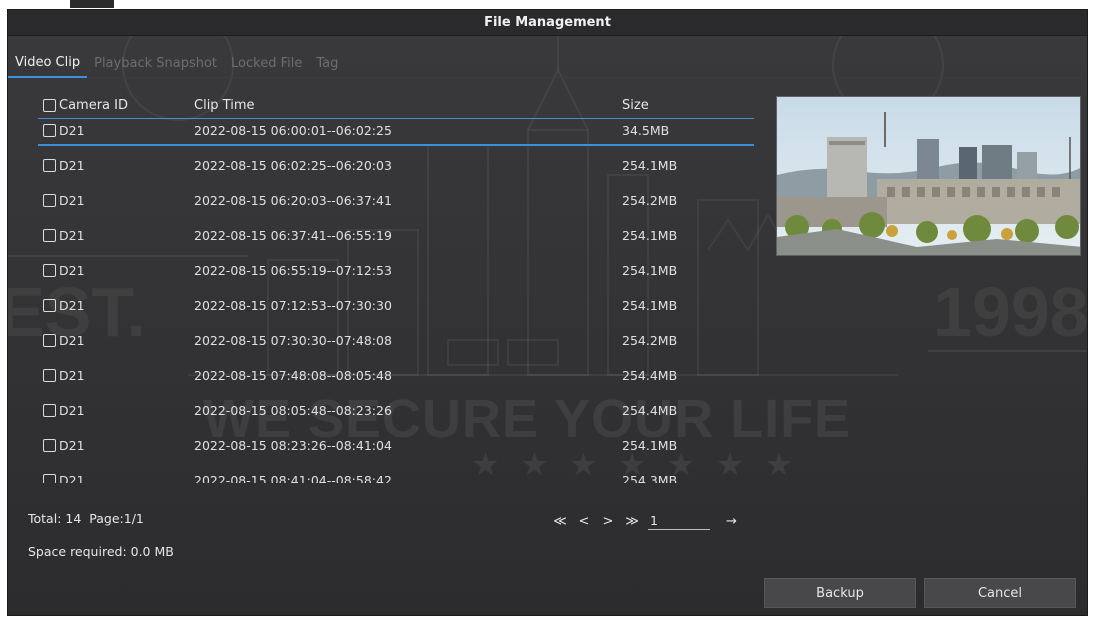 The width and height of the screenshot is (1093, 619). Describe the element at coordinates (547, 23) in the screenshot. I see `dialog-title: File Management` at that location.